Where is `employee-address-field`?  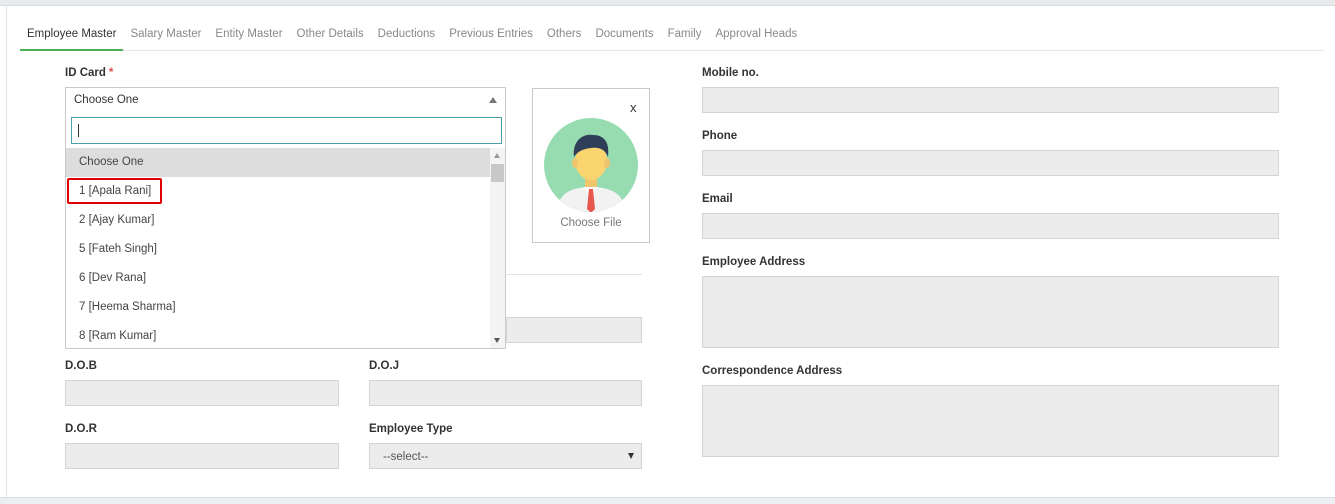
employee-address-field is located at coordinates (990, 312).